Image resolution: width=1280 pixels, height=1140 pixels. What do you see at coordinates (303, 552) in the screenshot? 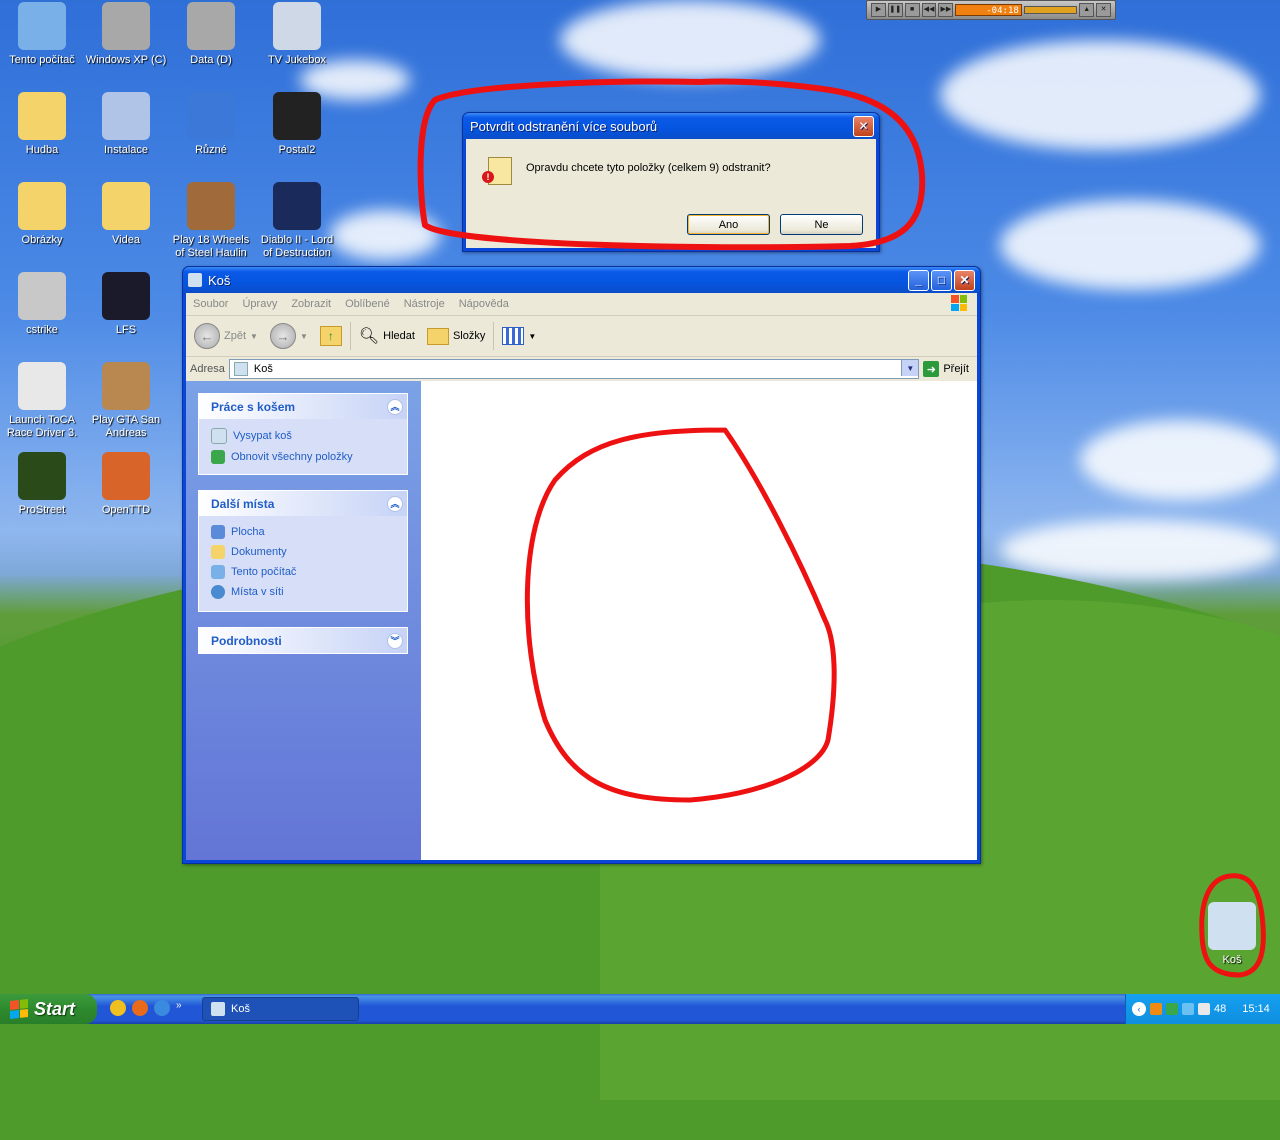
I see `documents-link: Dokumenty` at bounding box center [303, 552].